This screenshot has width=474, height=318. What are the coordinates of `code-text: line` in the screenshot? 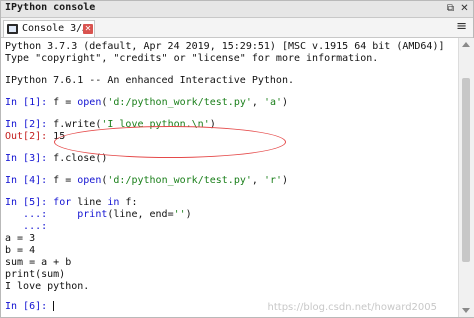 It's located at (89, 202).